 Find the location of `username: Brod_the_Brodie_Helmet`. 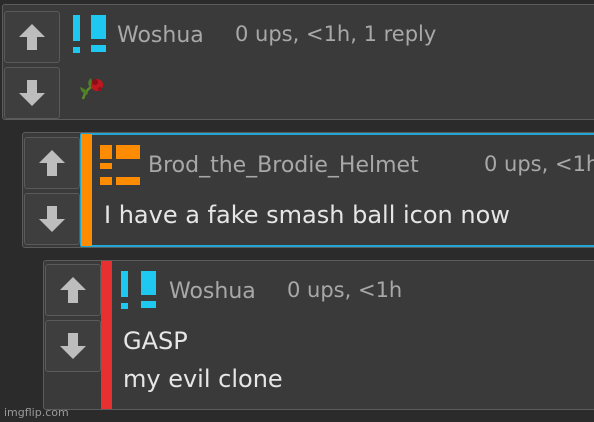

username: Brod_the_Brodie_Helmet is located at coordinates (283, 165).